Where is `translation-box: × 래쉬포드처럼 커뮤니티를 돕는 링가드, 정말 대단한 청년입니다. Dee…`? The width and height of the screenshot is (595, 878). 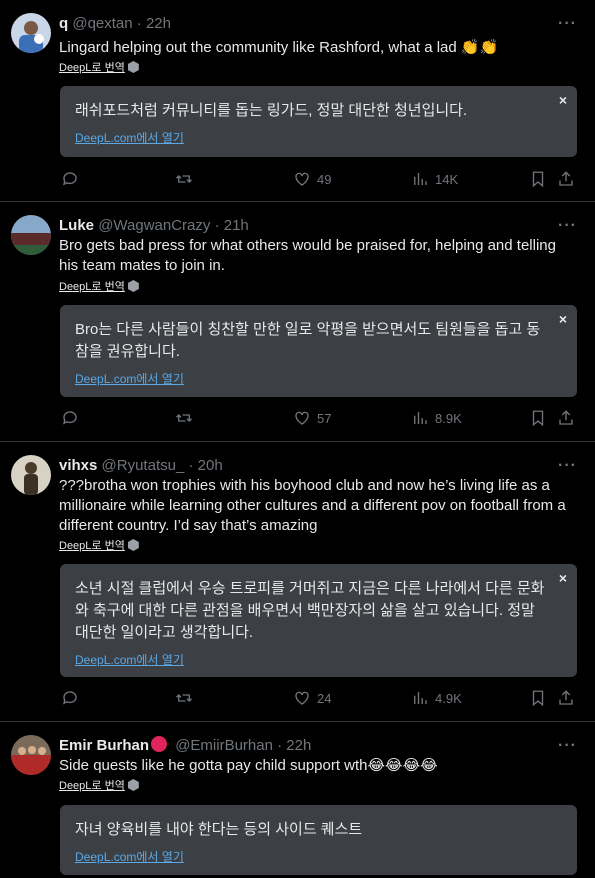
translation-box: × 래쉬포드처럼 커뮤니티를 돕는 링가드, 정말 대단한 청년입니다. Dee… is located at coordinates (318, 121).